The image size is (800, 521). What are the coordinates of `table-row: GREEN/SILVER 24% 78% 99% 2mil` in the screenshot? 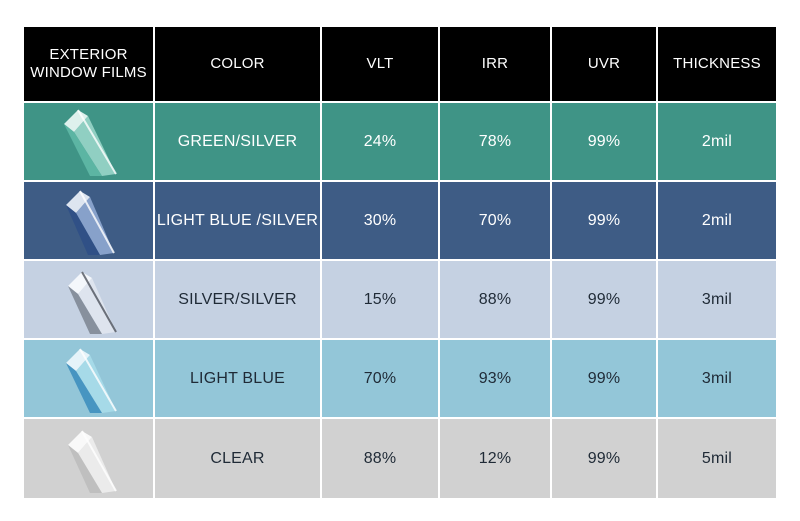 It's located at (400, 141).